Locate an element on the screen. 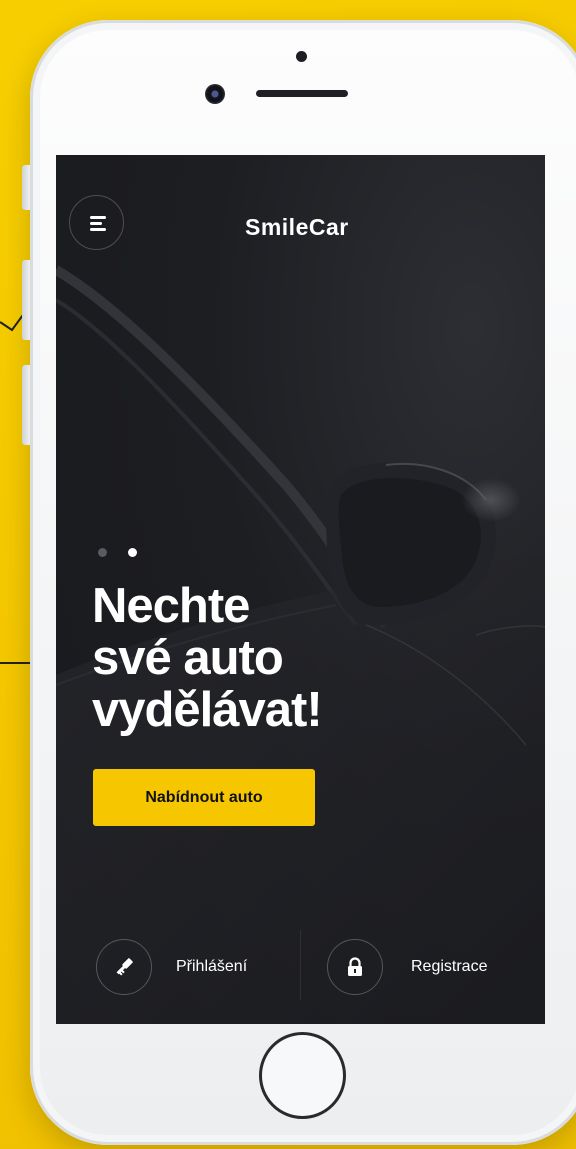 This screenshot has width=576, height=1149. earpiece-speaker is located at coordinates (302, 93).